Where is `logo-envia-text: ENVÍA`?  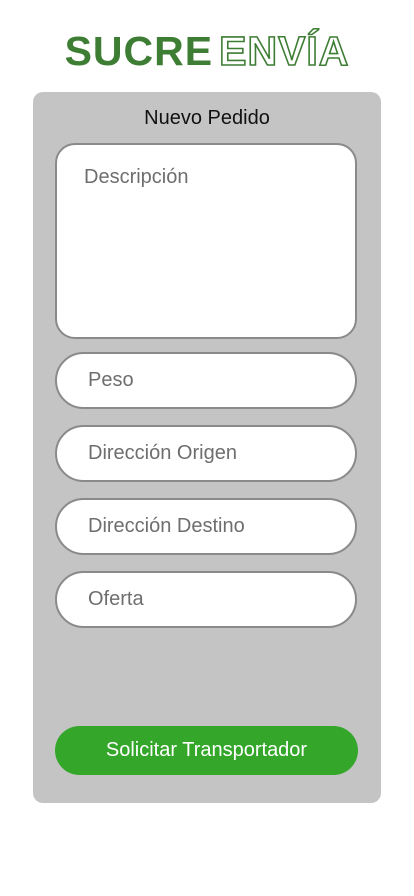 logo-envia-text: ENVÍA is located at coordinates (284, 51).